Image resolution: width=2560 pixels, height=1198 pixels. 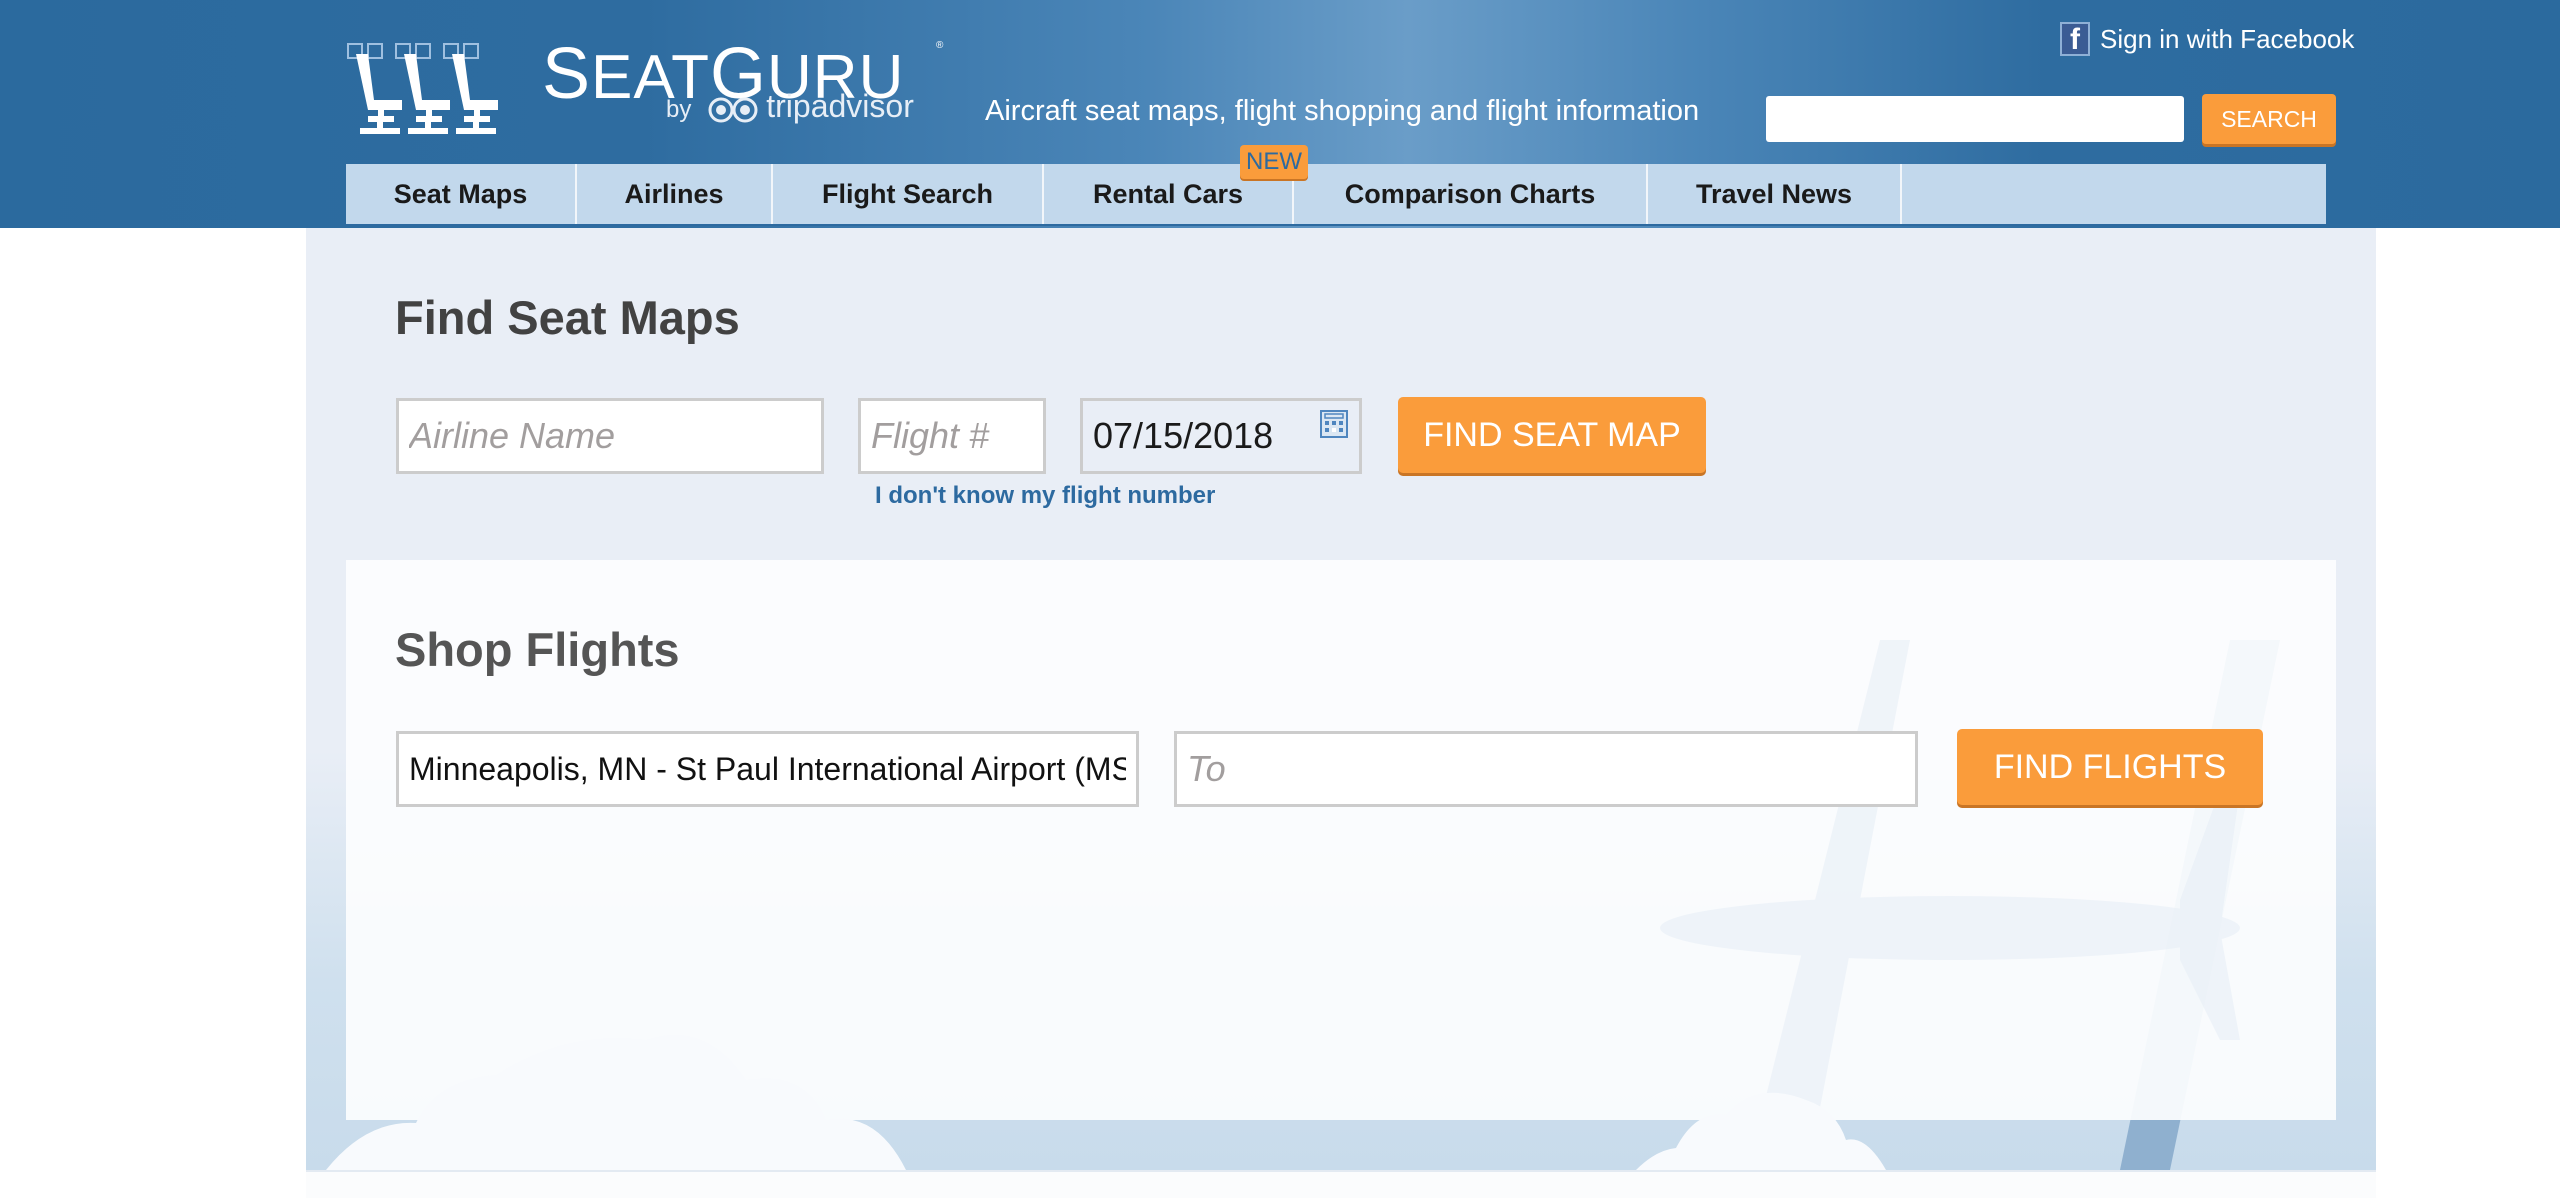 What do you see at coordinates (1341, 1184) in the screenshot?
I see `page-footer-edge` at bounding box center [1341, 1184].